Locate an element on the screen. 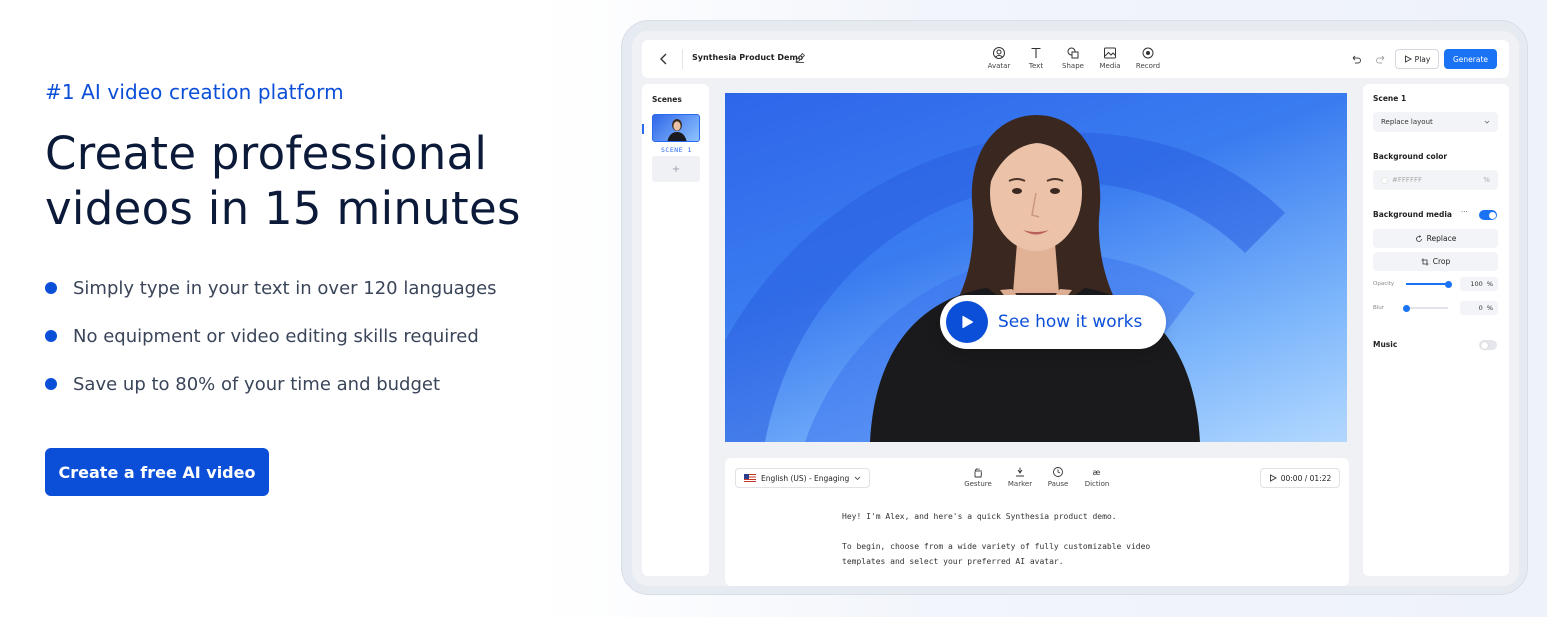 The height and width of the screenshot is (617, 1547). scene-thumbnail is located at coordinates (676, 128).